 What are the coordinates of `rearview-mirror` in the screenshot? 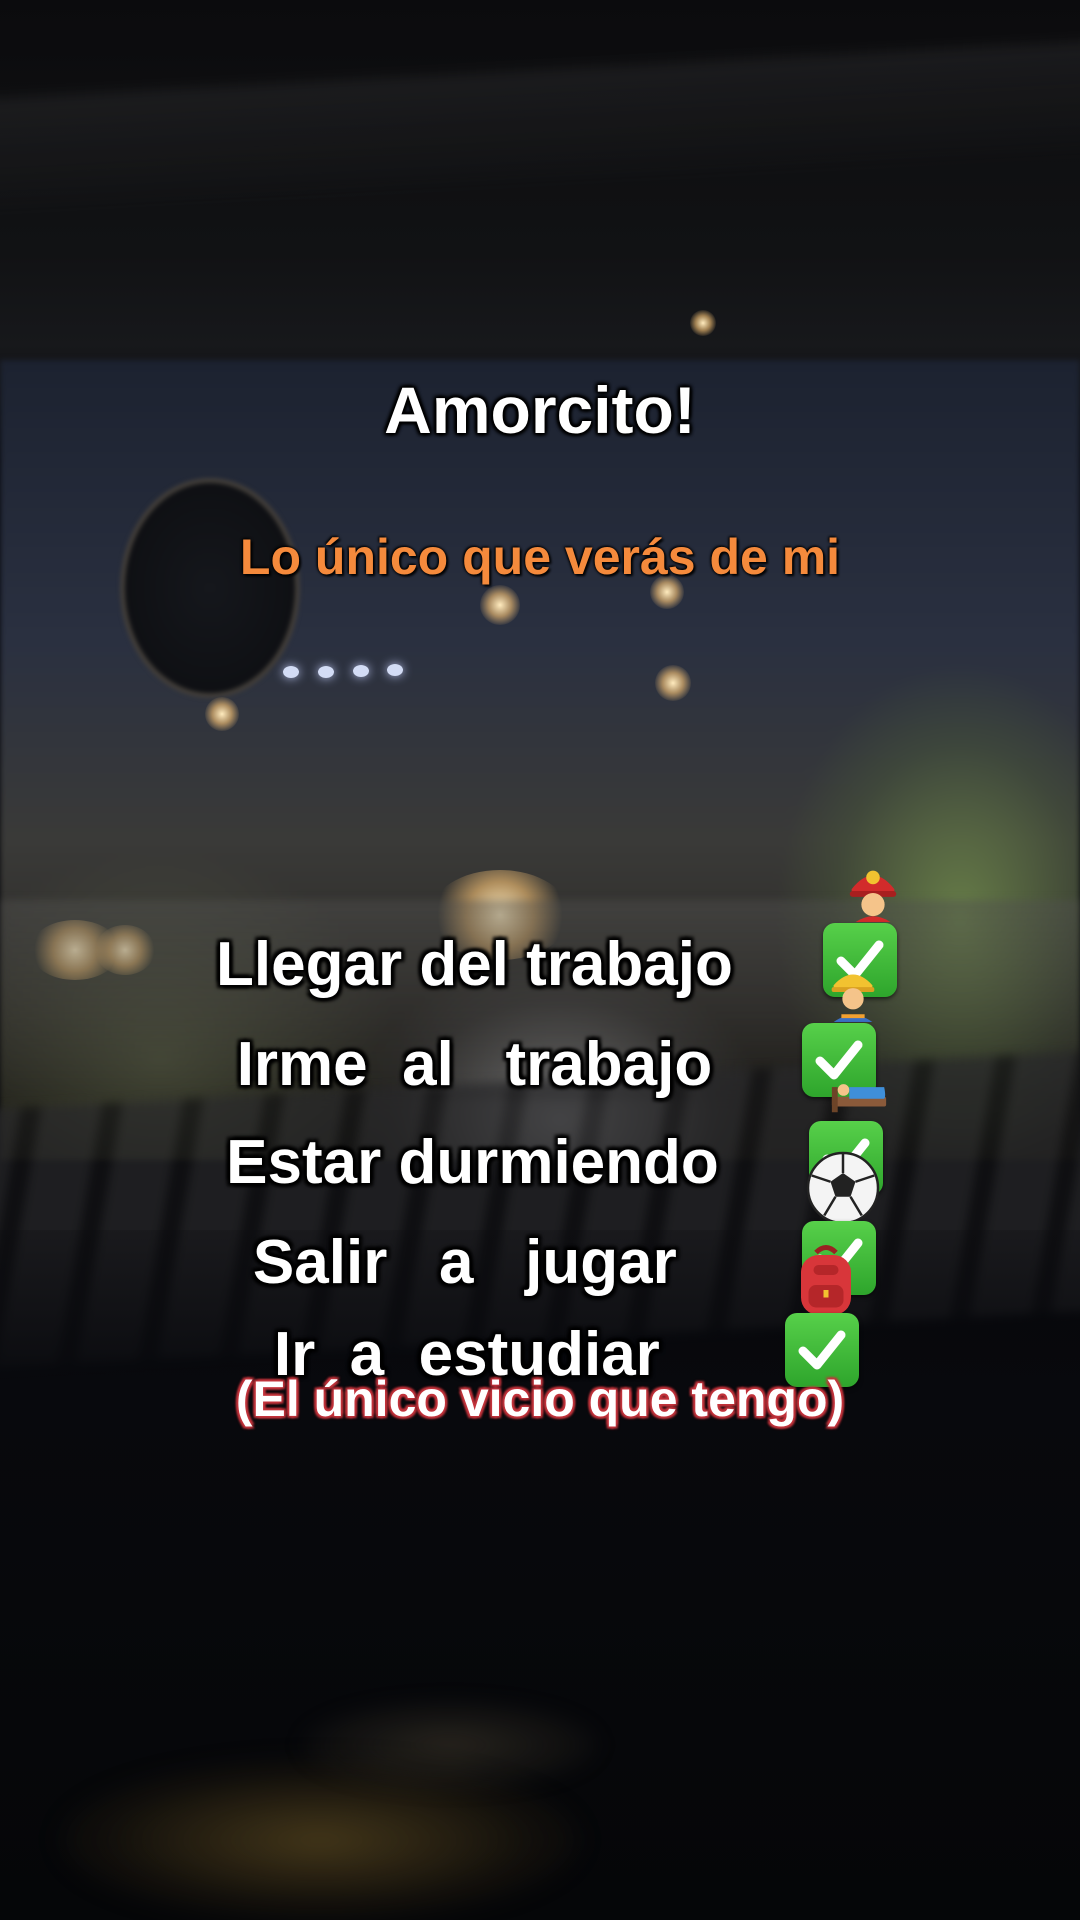 It's located at (210, 588).